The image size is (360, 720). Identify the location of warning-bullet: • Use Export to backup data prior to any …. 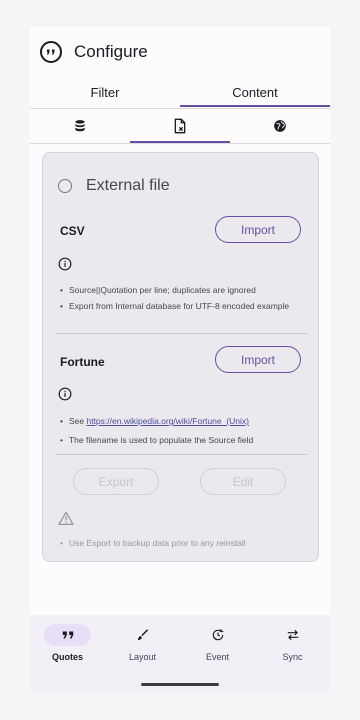
(153, 543).